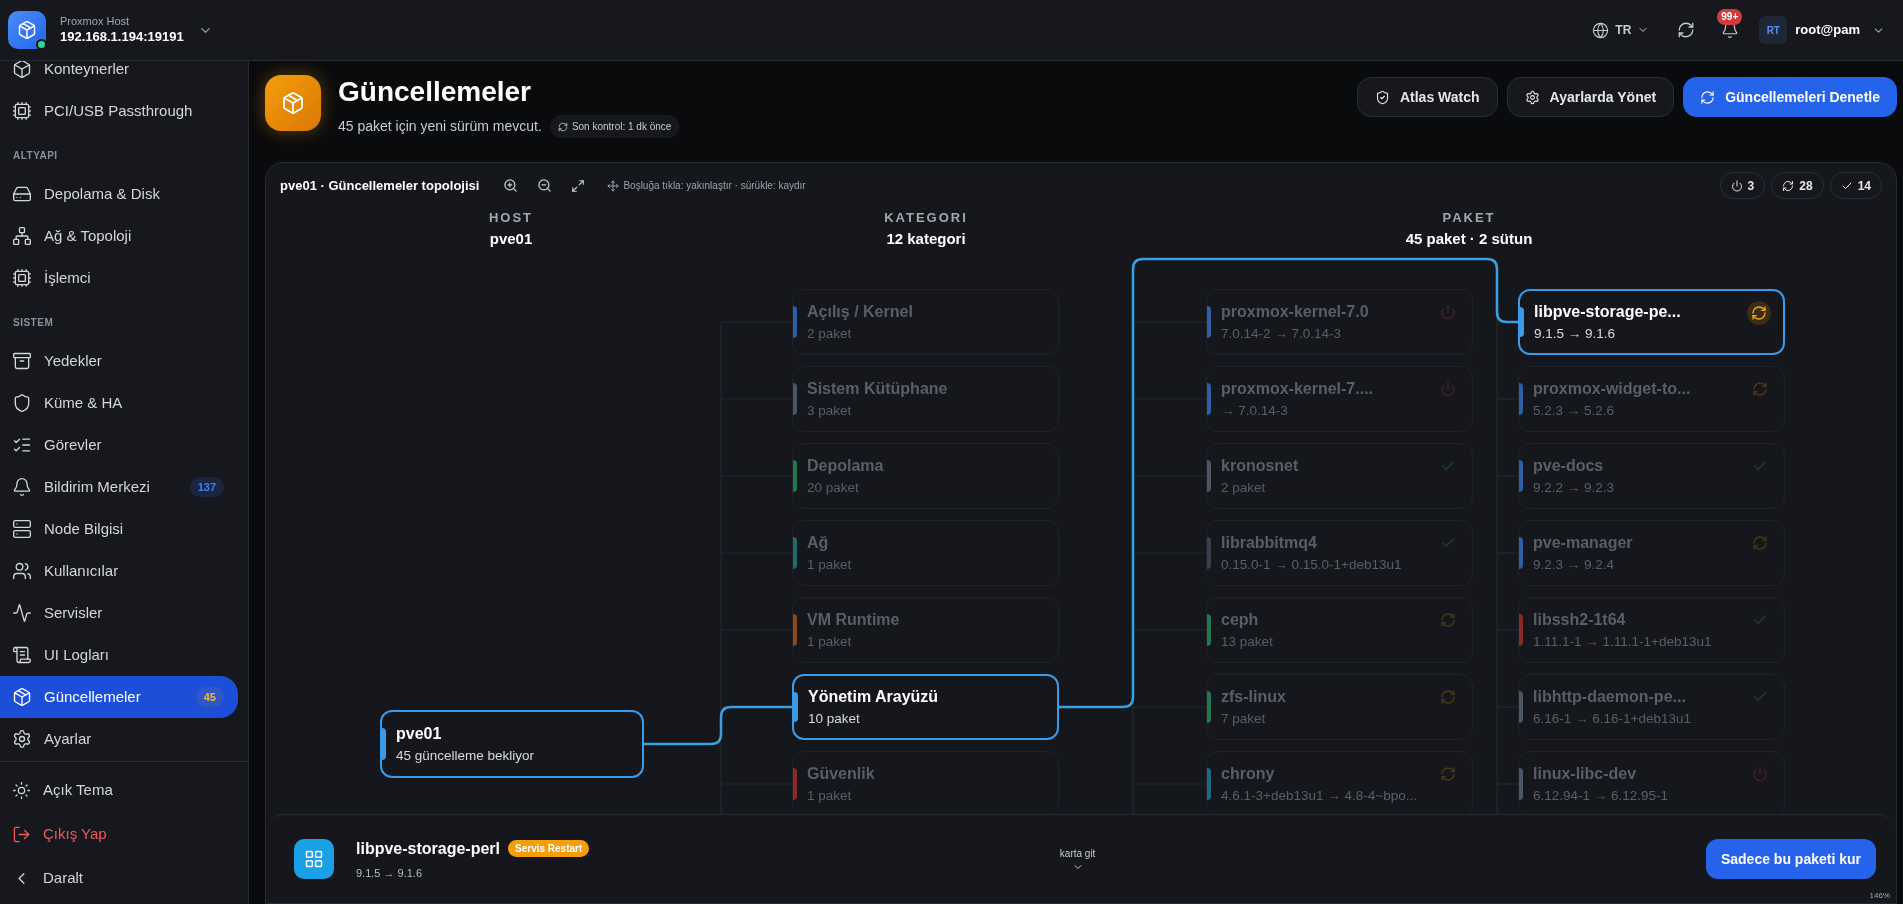  Describe the element at coordinates (119, 75) in the screenshot. I see `sidebar-item: Konteynerler` at that location.